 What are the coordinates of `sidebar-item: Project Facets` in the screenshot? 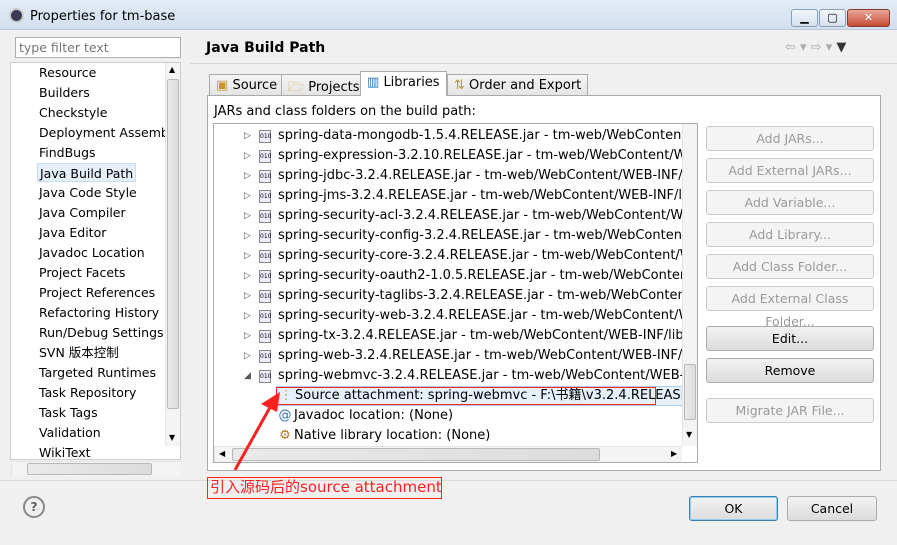 It's located at (82, 272).